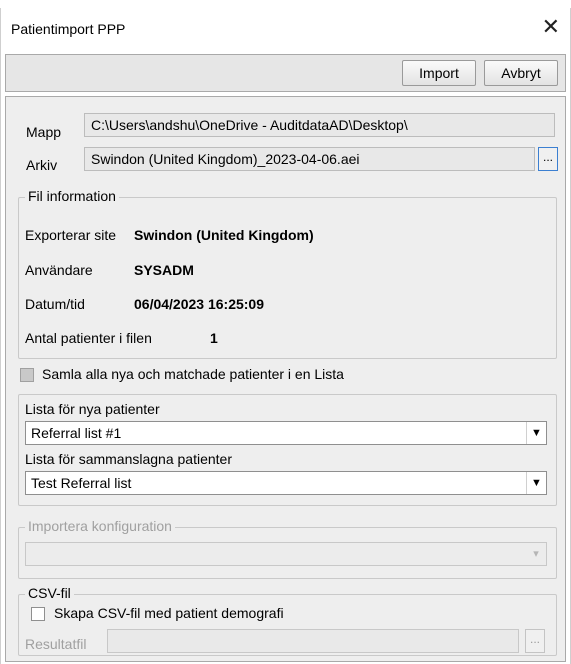 The image size is (571, 664). I want to click on cancel-button: Avbryt, so click(521, 73).